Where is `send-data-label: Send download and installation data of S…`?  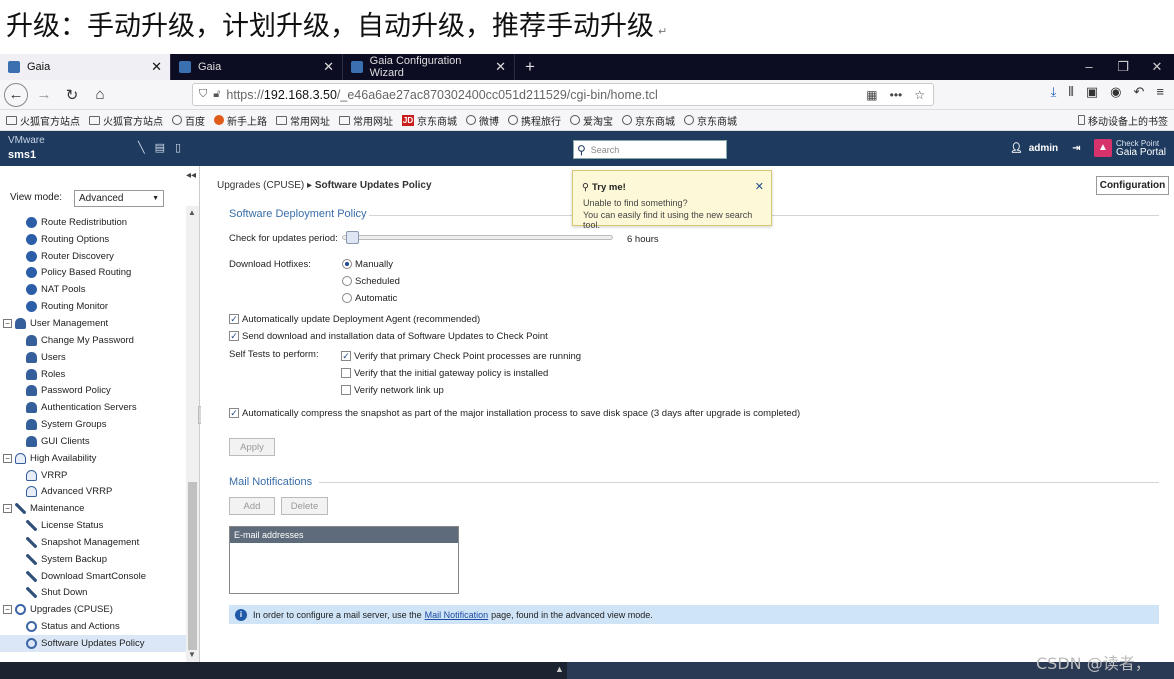
send-data-label: Send download and installation data of S… is located at coordinates (395, 336).